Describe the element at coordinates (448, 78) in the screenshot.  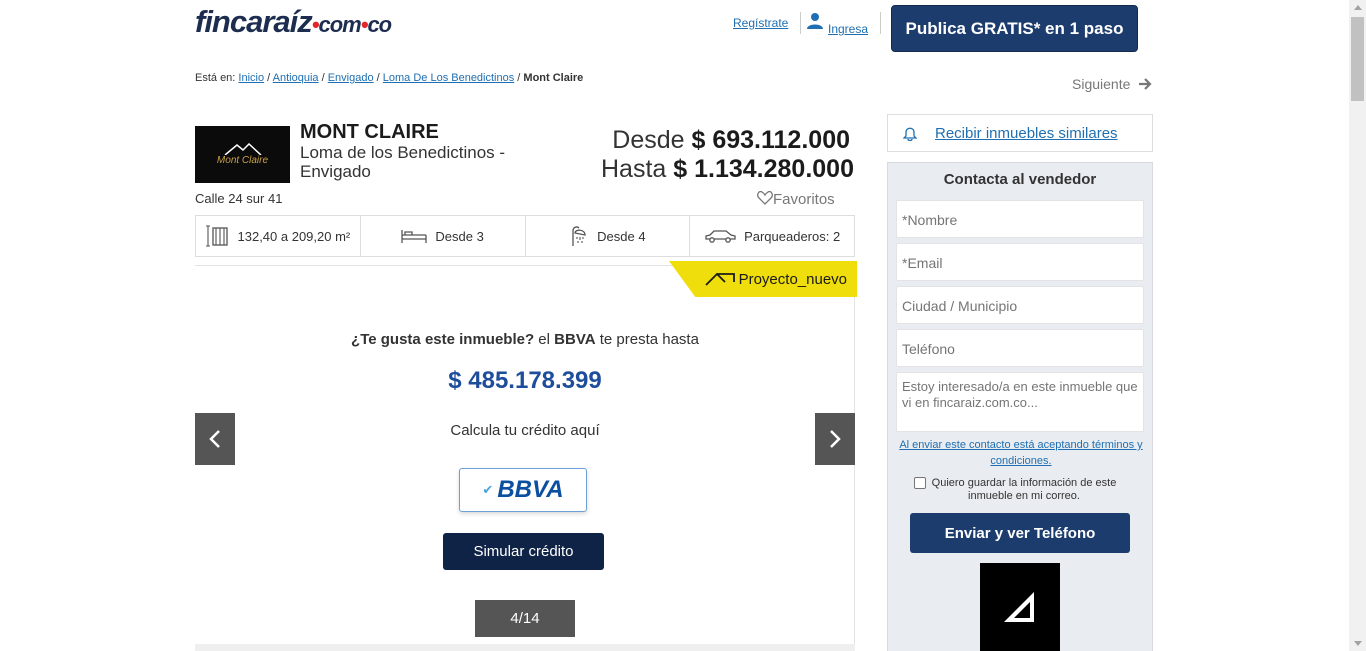
I see `breadcrumb-link-loma: Loma De Los Benedictinos` at that location.